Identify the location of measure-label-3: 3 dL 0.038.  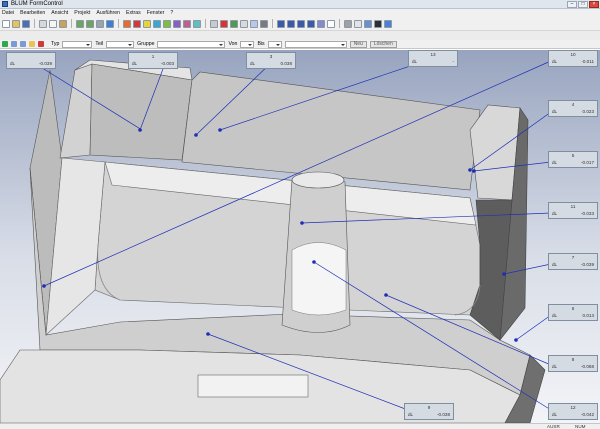
(271, 60).